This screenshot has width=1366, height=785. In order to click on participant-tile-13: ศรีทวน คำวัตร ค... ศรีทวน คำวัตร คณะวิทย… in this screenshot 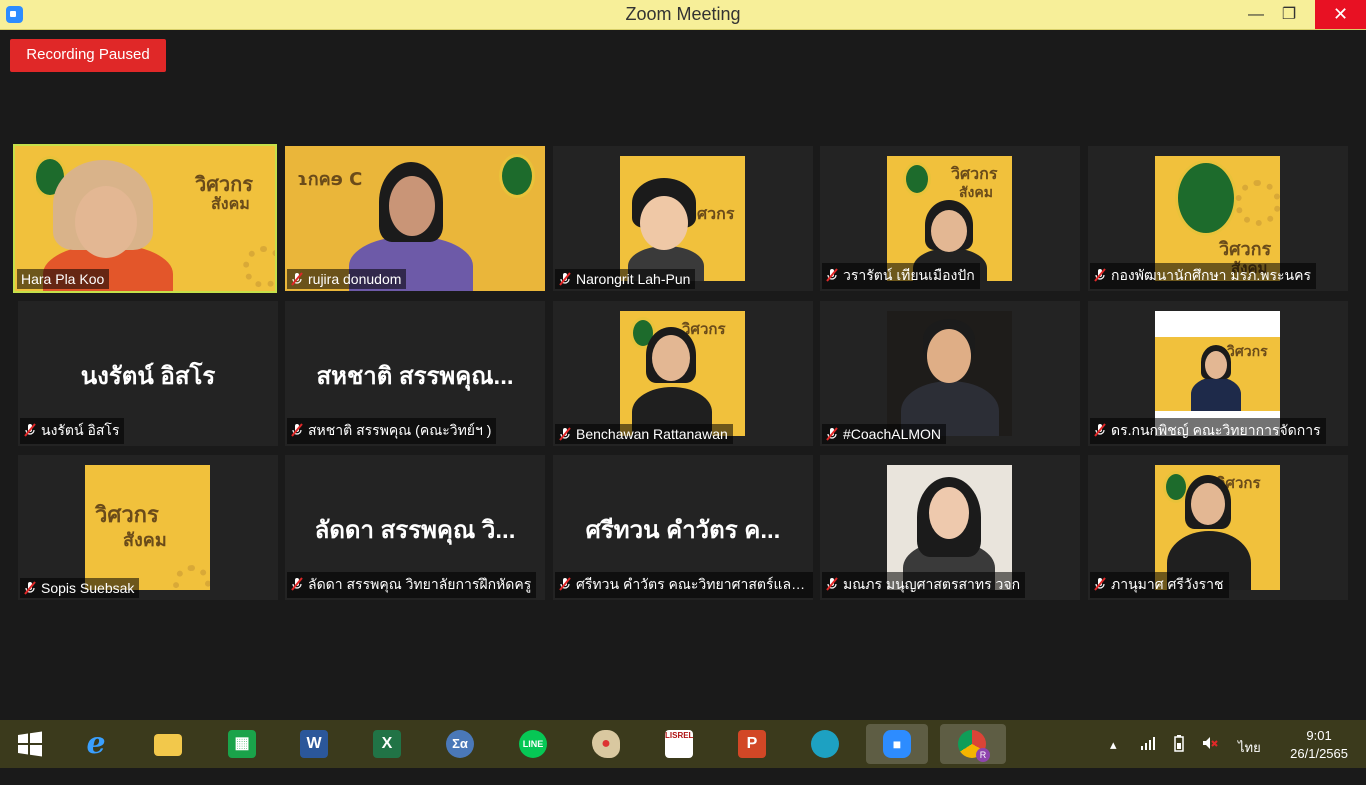, I will do `click(683, 527)`.